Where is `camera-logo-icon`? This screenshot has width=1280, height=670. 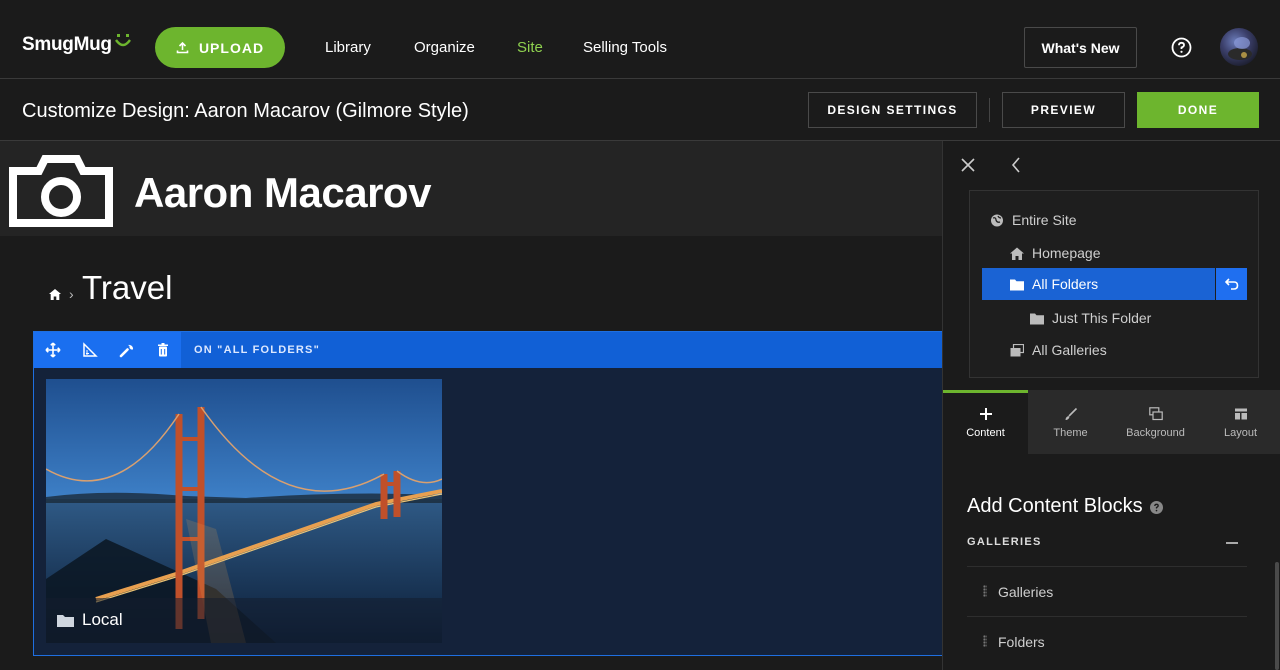
camera-logo-icon is located at coordinates (61, 190).